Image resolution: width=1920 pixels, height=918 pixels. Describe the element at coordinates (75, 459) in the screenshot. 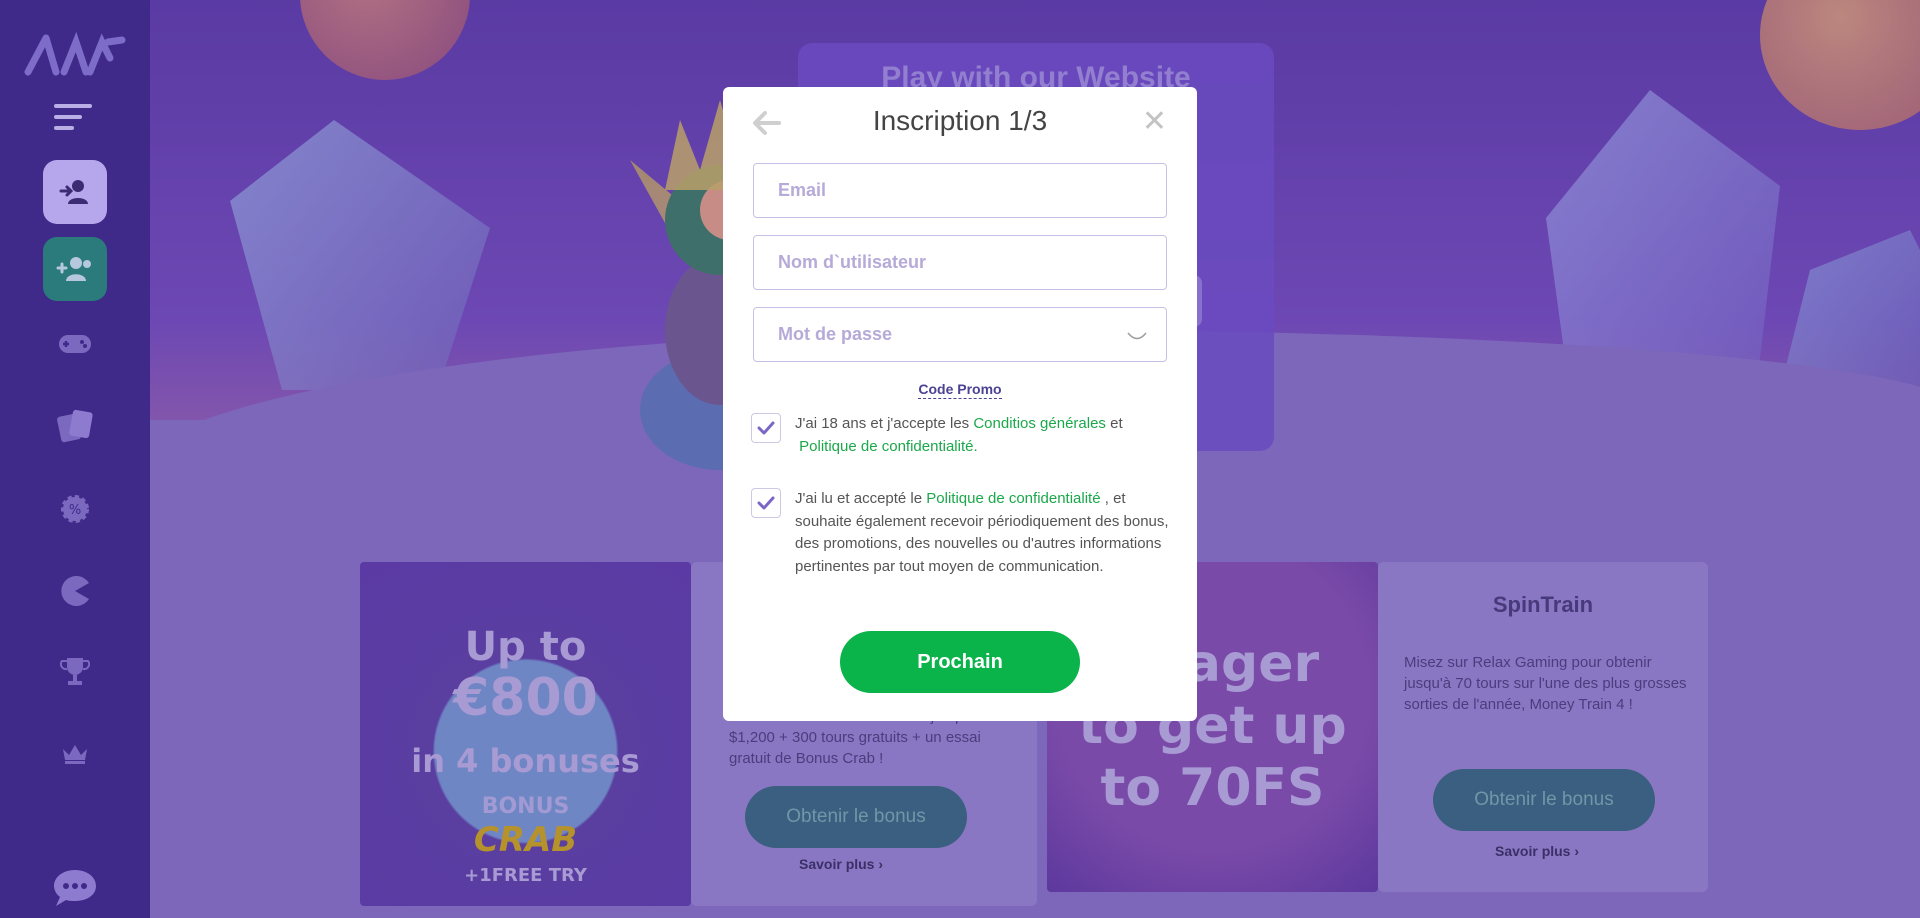

I see `sidebar: %` at that location.